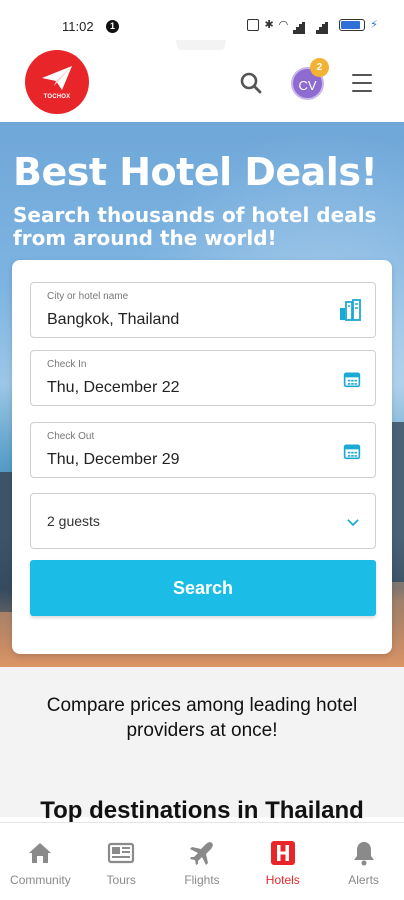  I want to click on bottom-navigation: Community Tours Flights Hotels Alerts, so click(202, 861).